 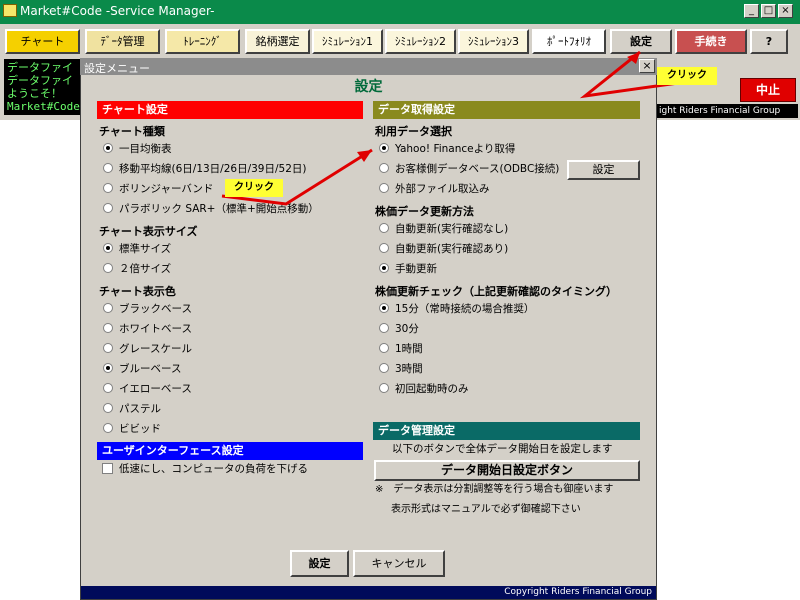 What do you see at coordinates (364, 156) in the screenshot?
I see `arrowhead-yahoo-option` at bounding box center [364, 156].